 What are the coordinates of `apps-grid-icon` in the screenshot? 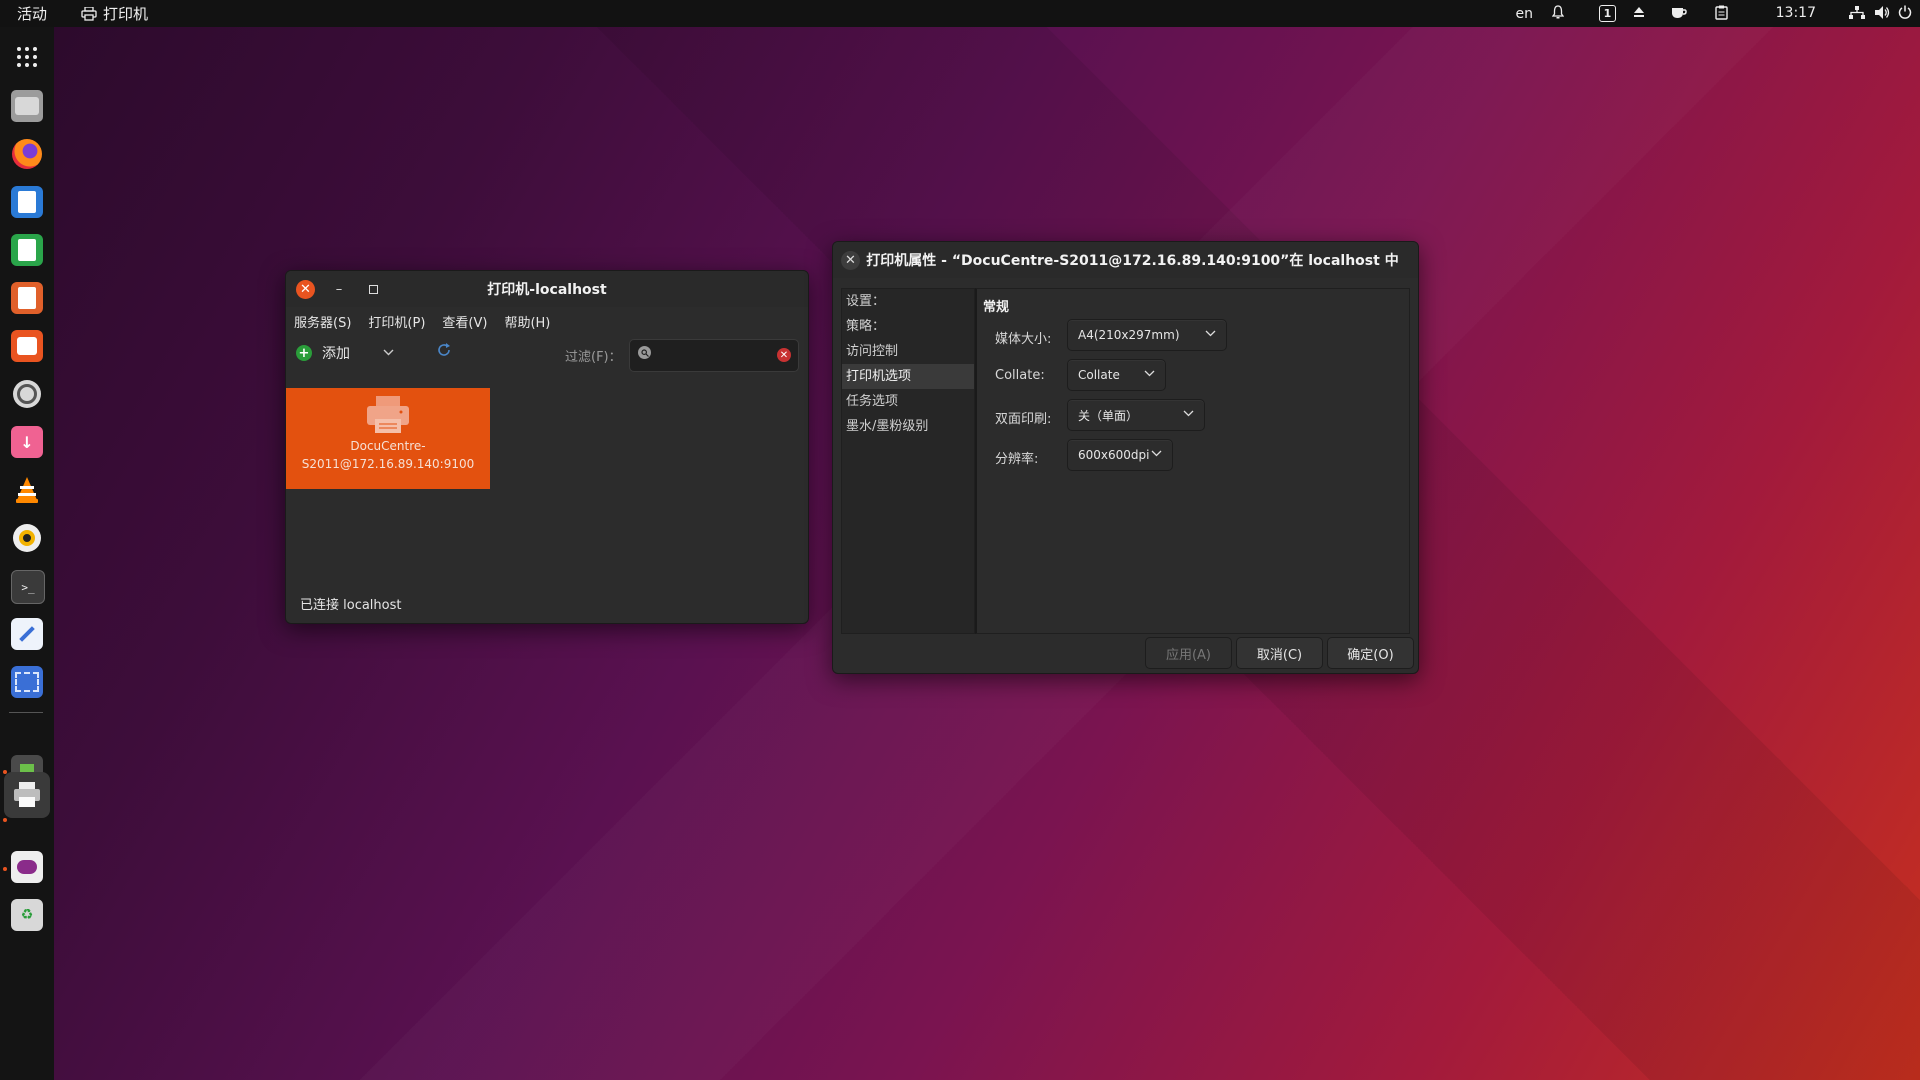 It's located at (27, 57).